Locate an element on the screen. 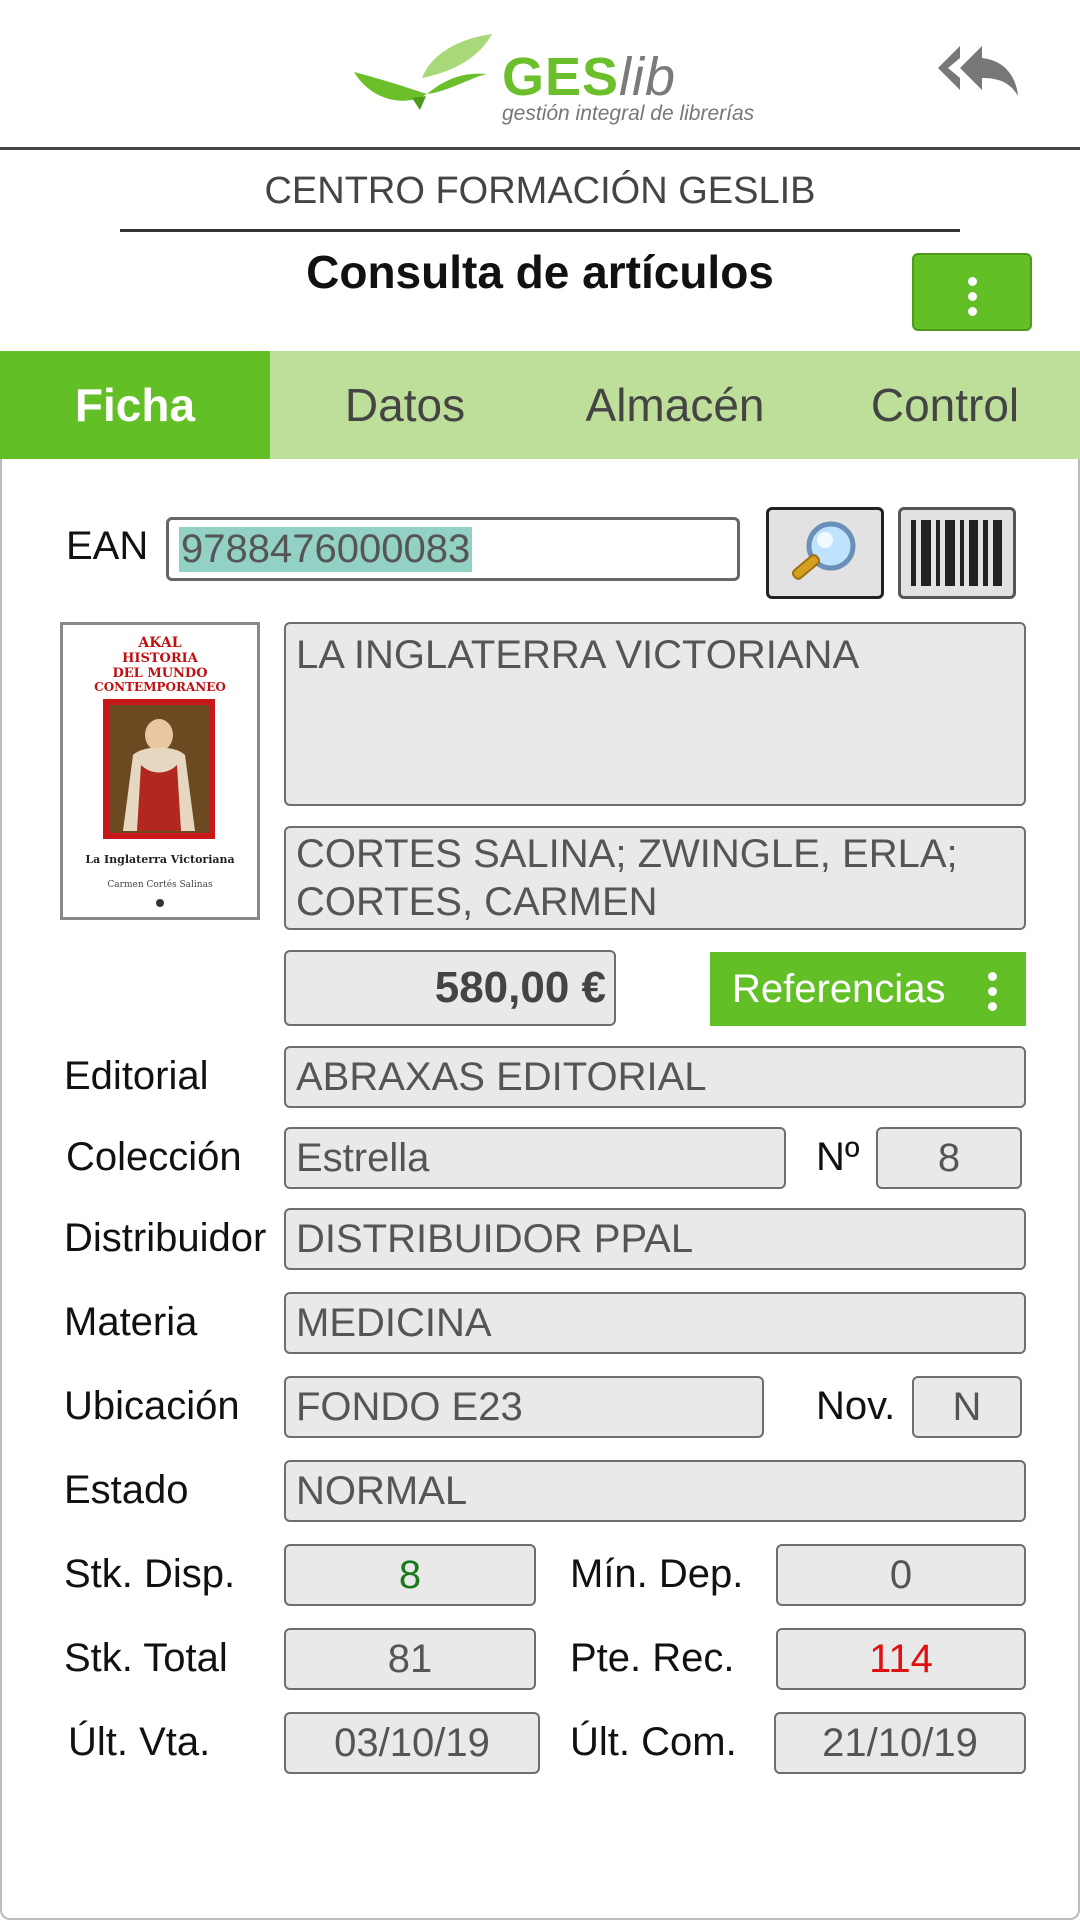 The image size is (1080, 1920). ubicacion-field: FONDO E23 is located at coordinates (524, 1407).